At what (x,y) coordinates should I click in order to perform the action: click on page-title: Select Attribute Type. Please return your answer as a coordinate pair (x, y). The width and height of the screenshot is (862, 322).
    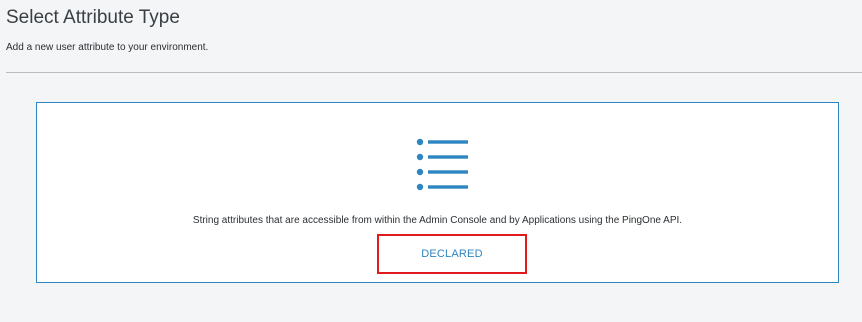
    Looking at the image, I should click on (93, 17).